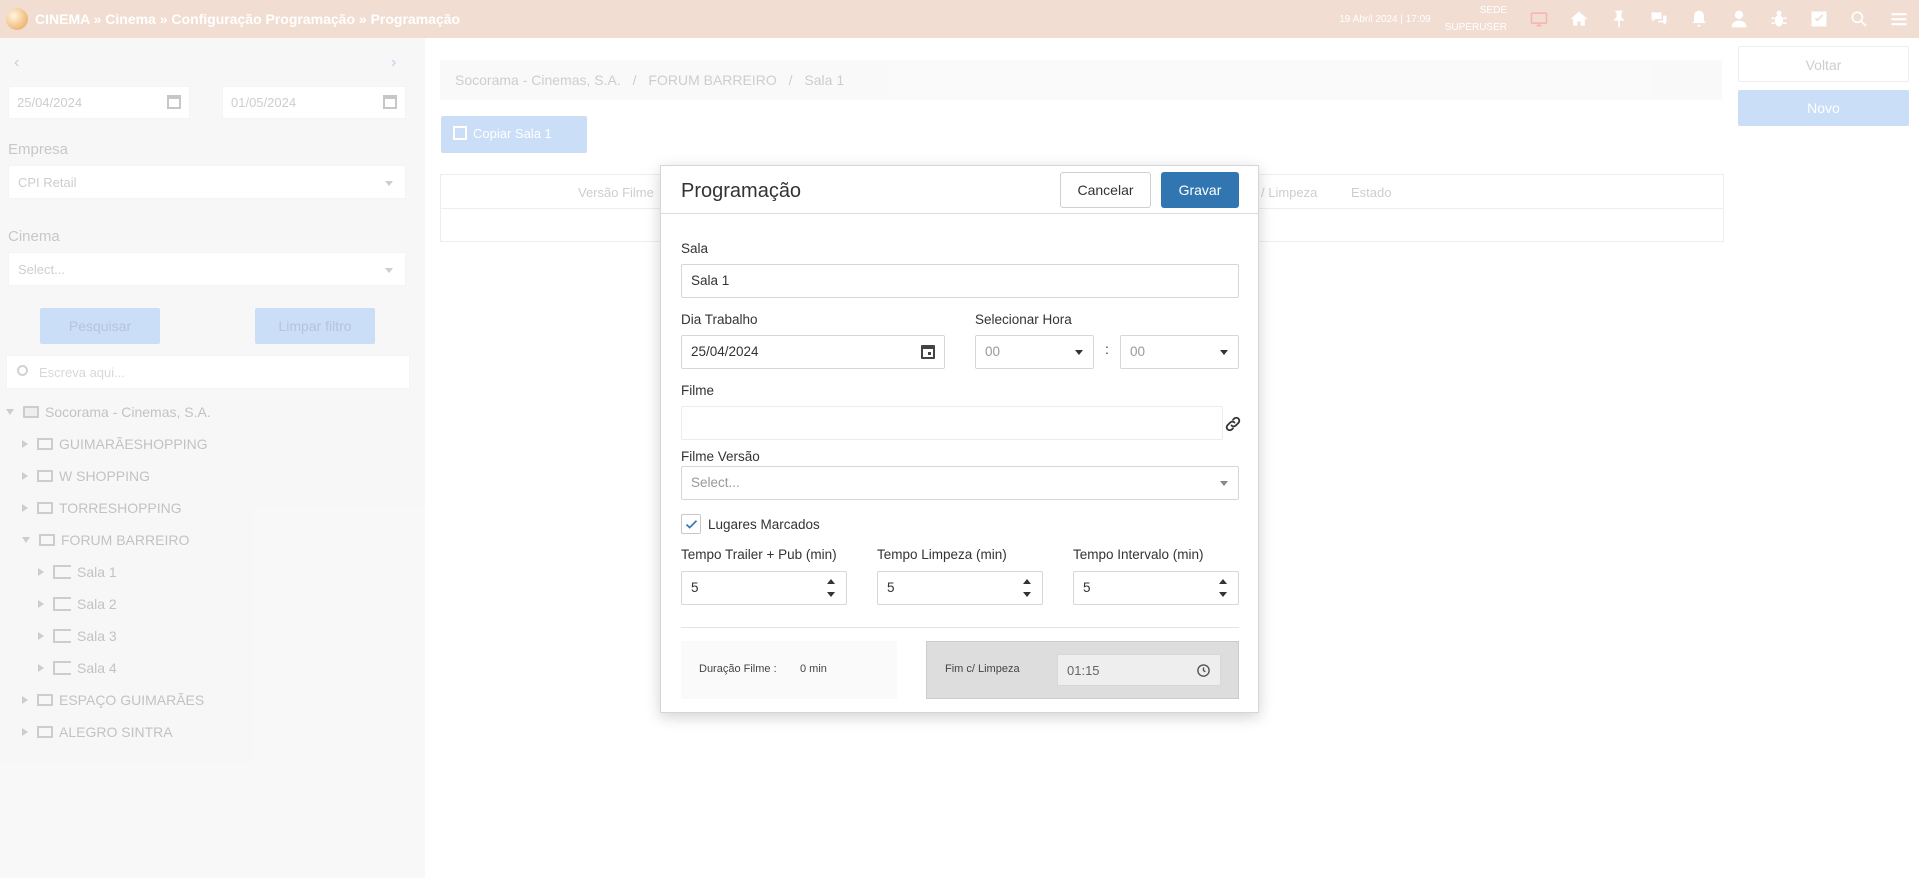 The height and width of the screenshot is (878, 1919). Describe the element at coordinates (982, 669) in the screenshot. I see `fim-limpeza-label: Fim c/ Limpeza` at that location.